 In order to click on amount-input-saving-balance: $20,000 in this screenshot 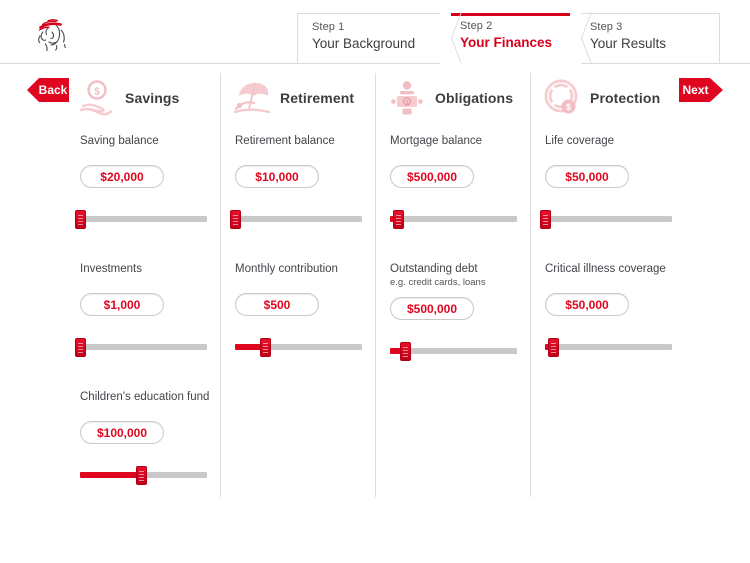, I will do `click(122, 176)`.